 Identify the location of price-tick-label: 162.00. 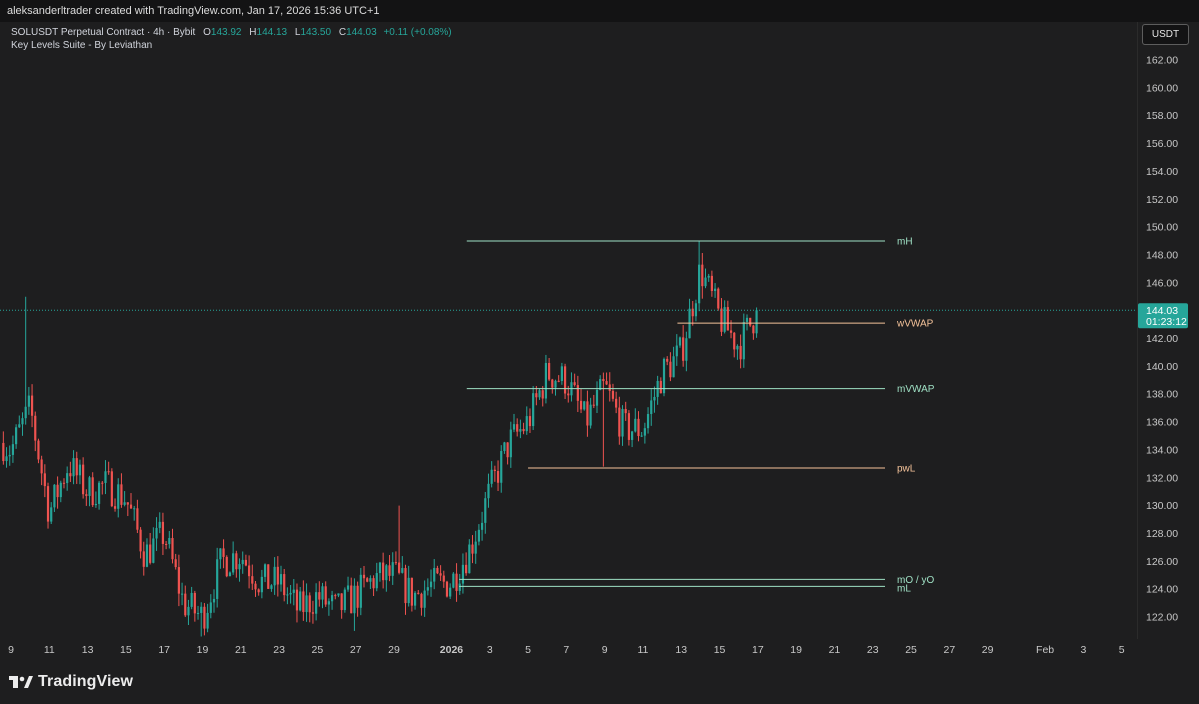
(1162, 61).